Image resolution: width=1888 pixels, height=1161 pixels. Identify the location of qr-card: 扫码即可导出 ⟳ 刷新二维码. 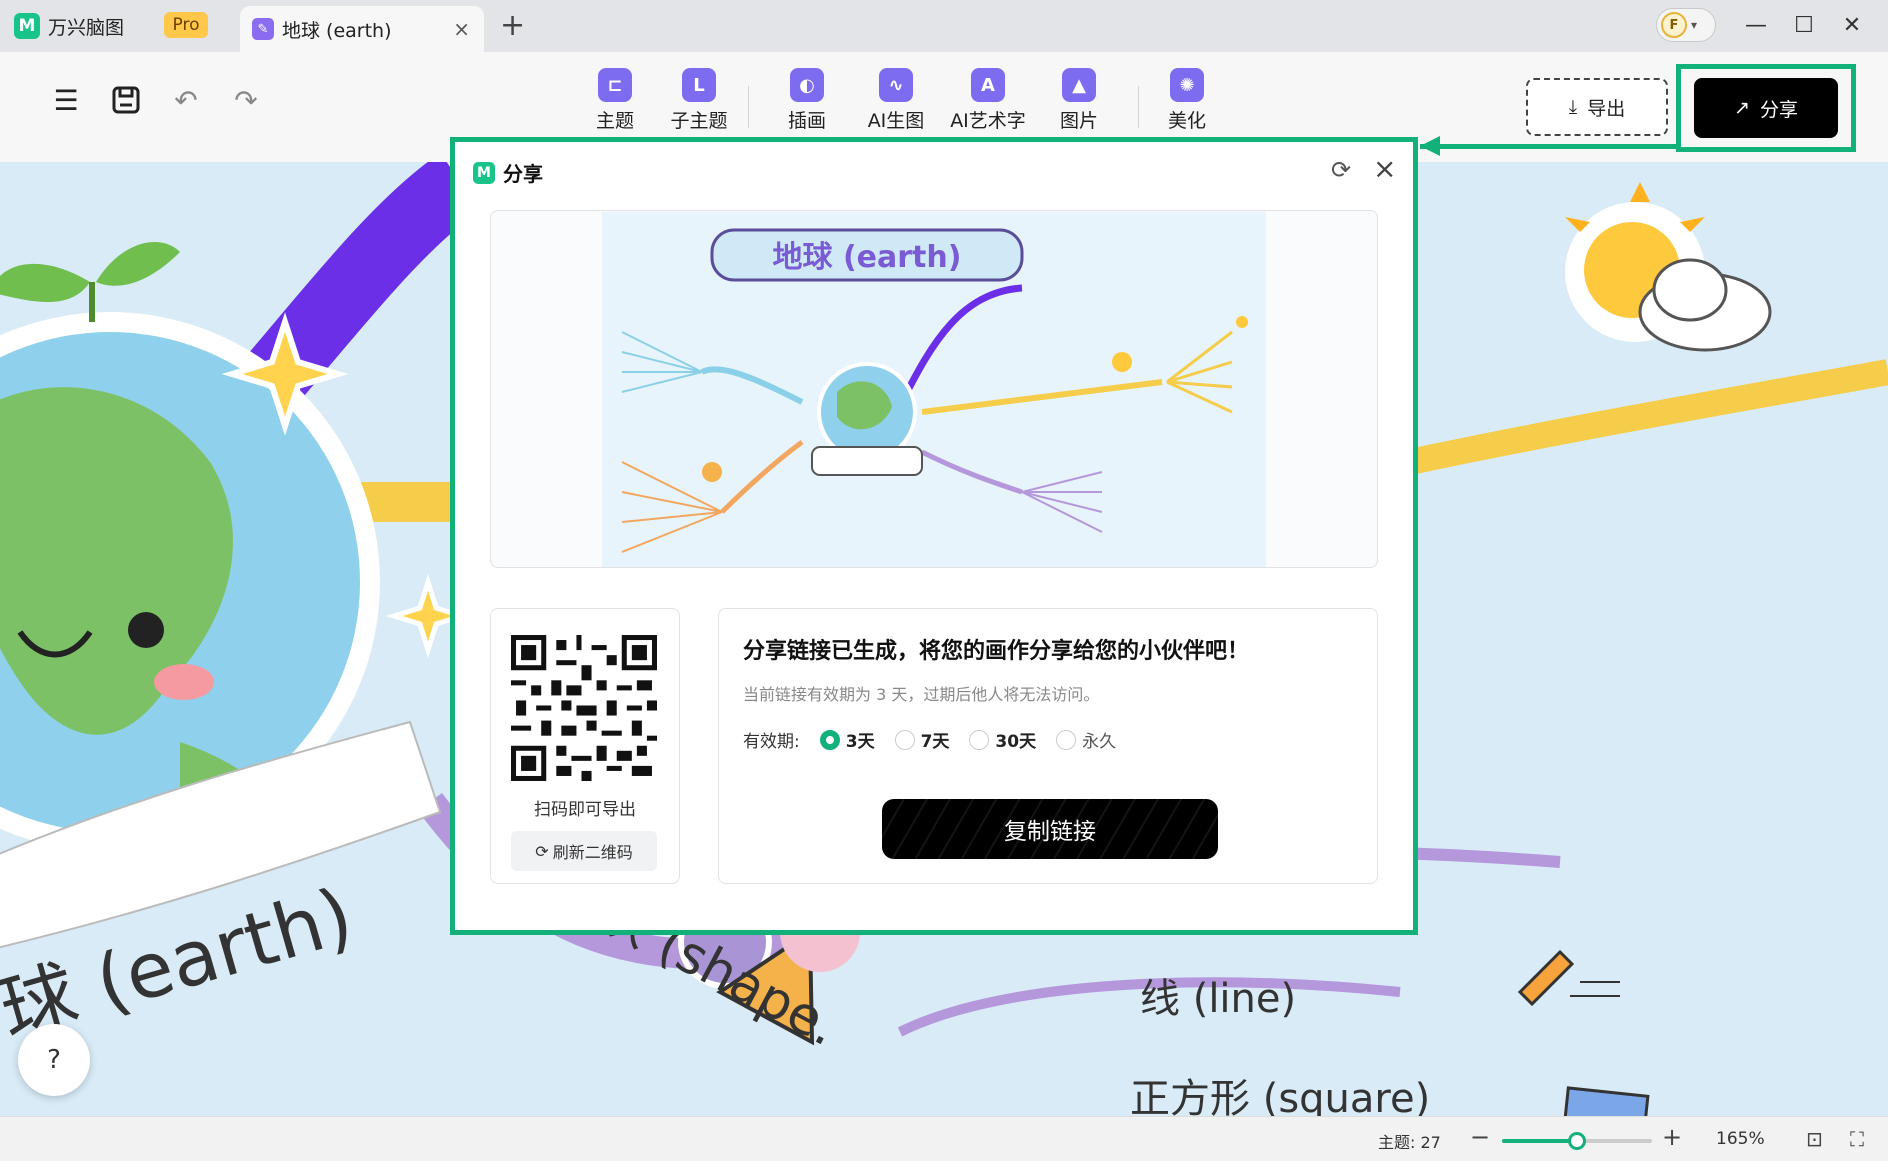
(585, 746).